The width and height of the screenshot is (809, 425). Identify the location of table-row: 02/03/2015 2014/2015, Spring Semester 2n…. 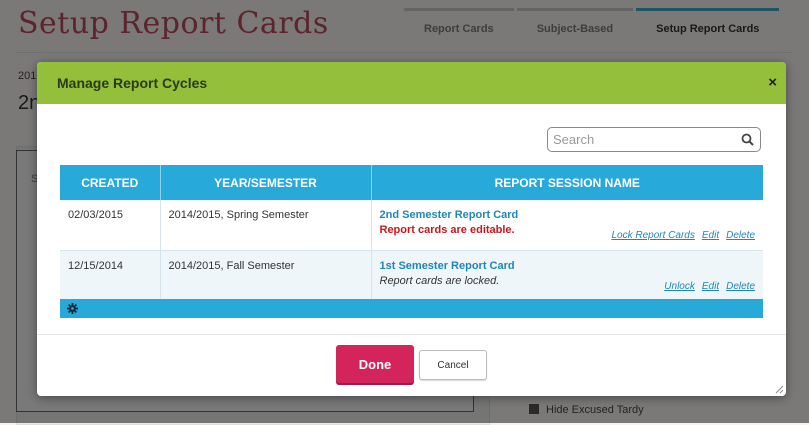
(411, 225).